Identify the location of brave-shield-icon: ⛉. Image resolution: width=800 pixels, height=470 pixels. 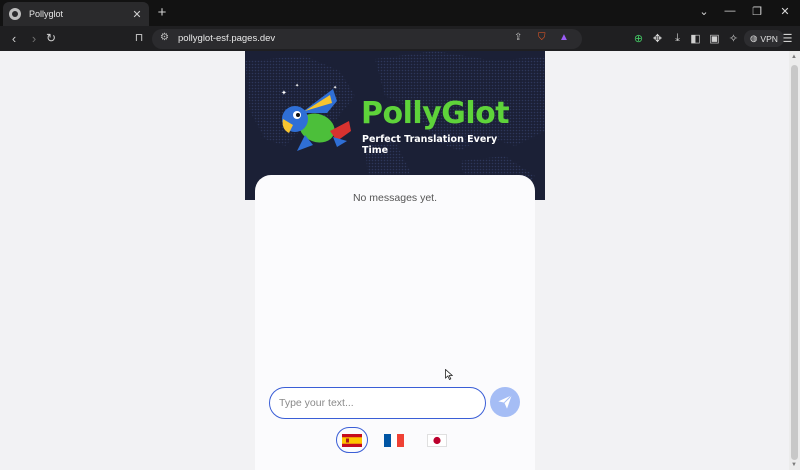
(542, 37).